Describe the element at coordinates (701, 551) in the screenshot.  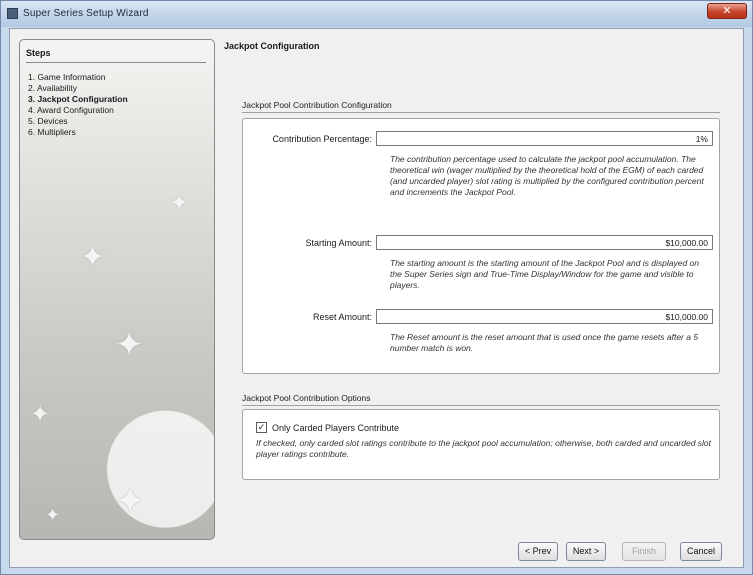
I see `cancel-button: Cancel` at that location.